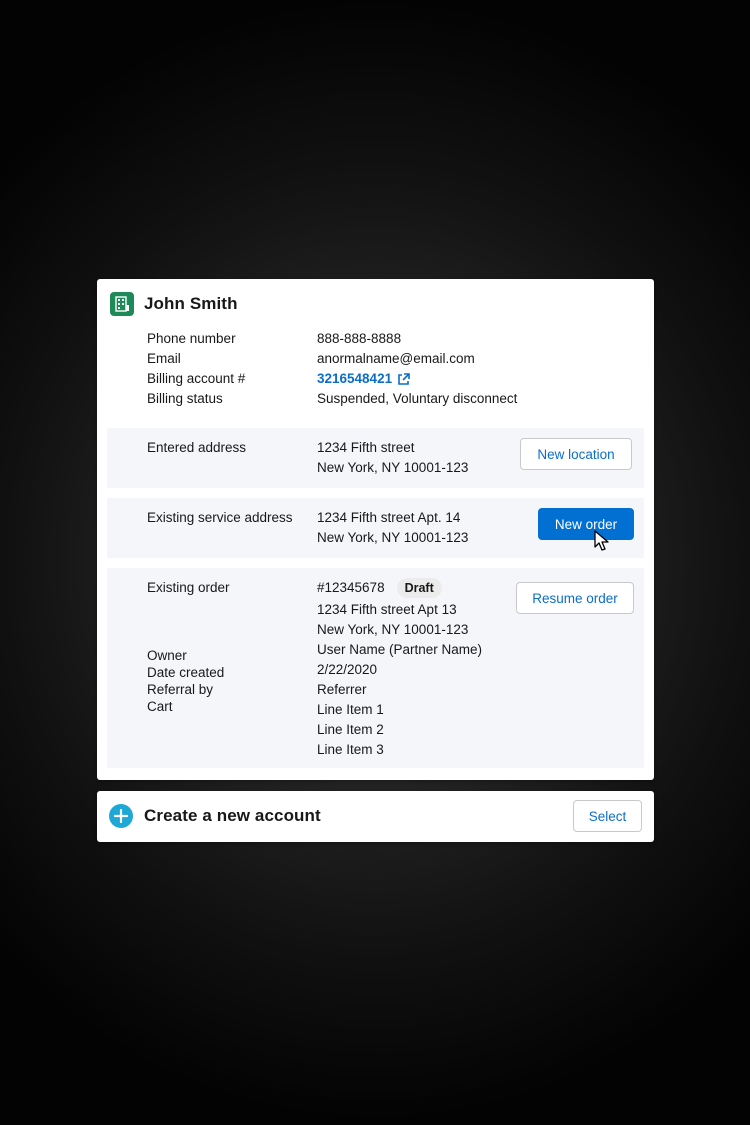 This screenshot has width=750, height=1125. What do you see at coordinates (196, 378) in the screenshot?
I see `billing-account-label: Billing account #` at bounding box center [196, 378].